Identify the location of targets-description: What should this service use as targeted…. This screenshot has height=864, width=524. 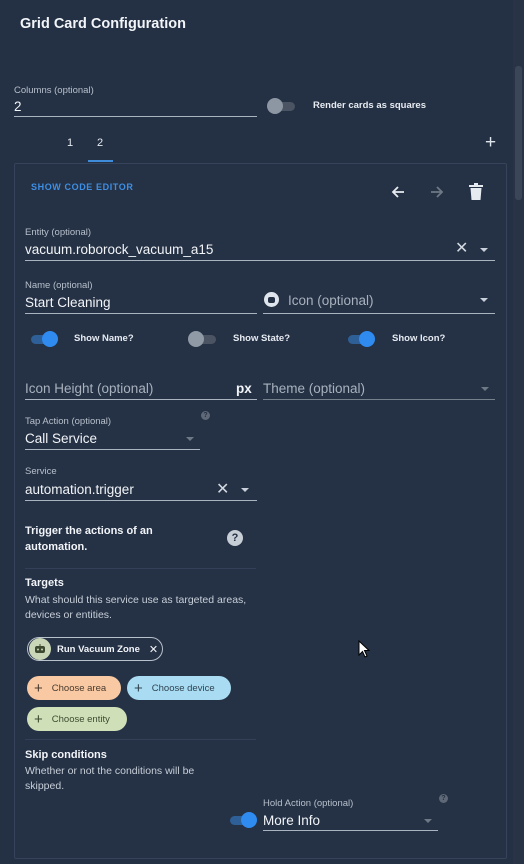
(136, 607).